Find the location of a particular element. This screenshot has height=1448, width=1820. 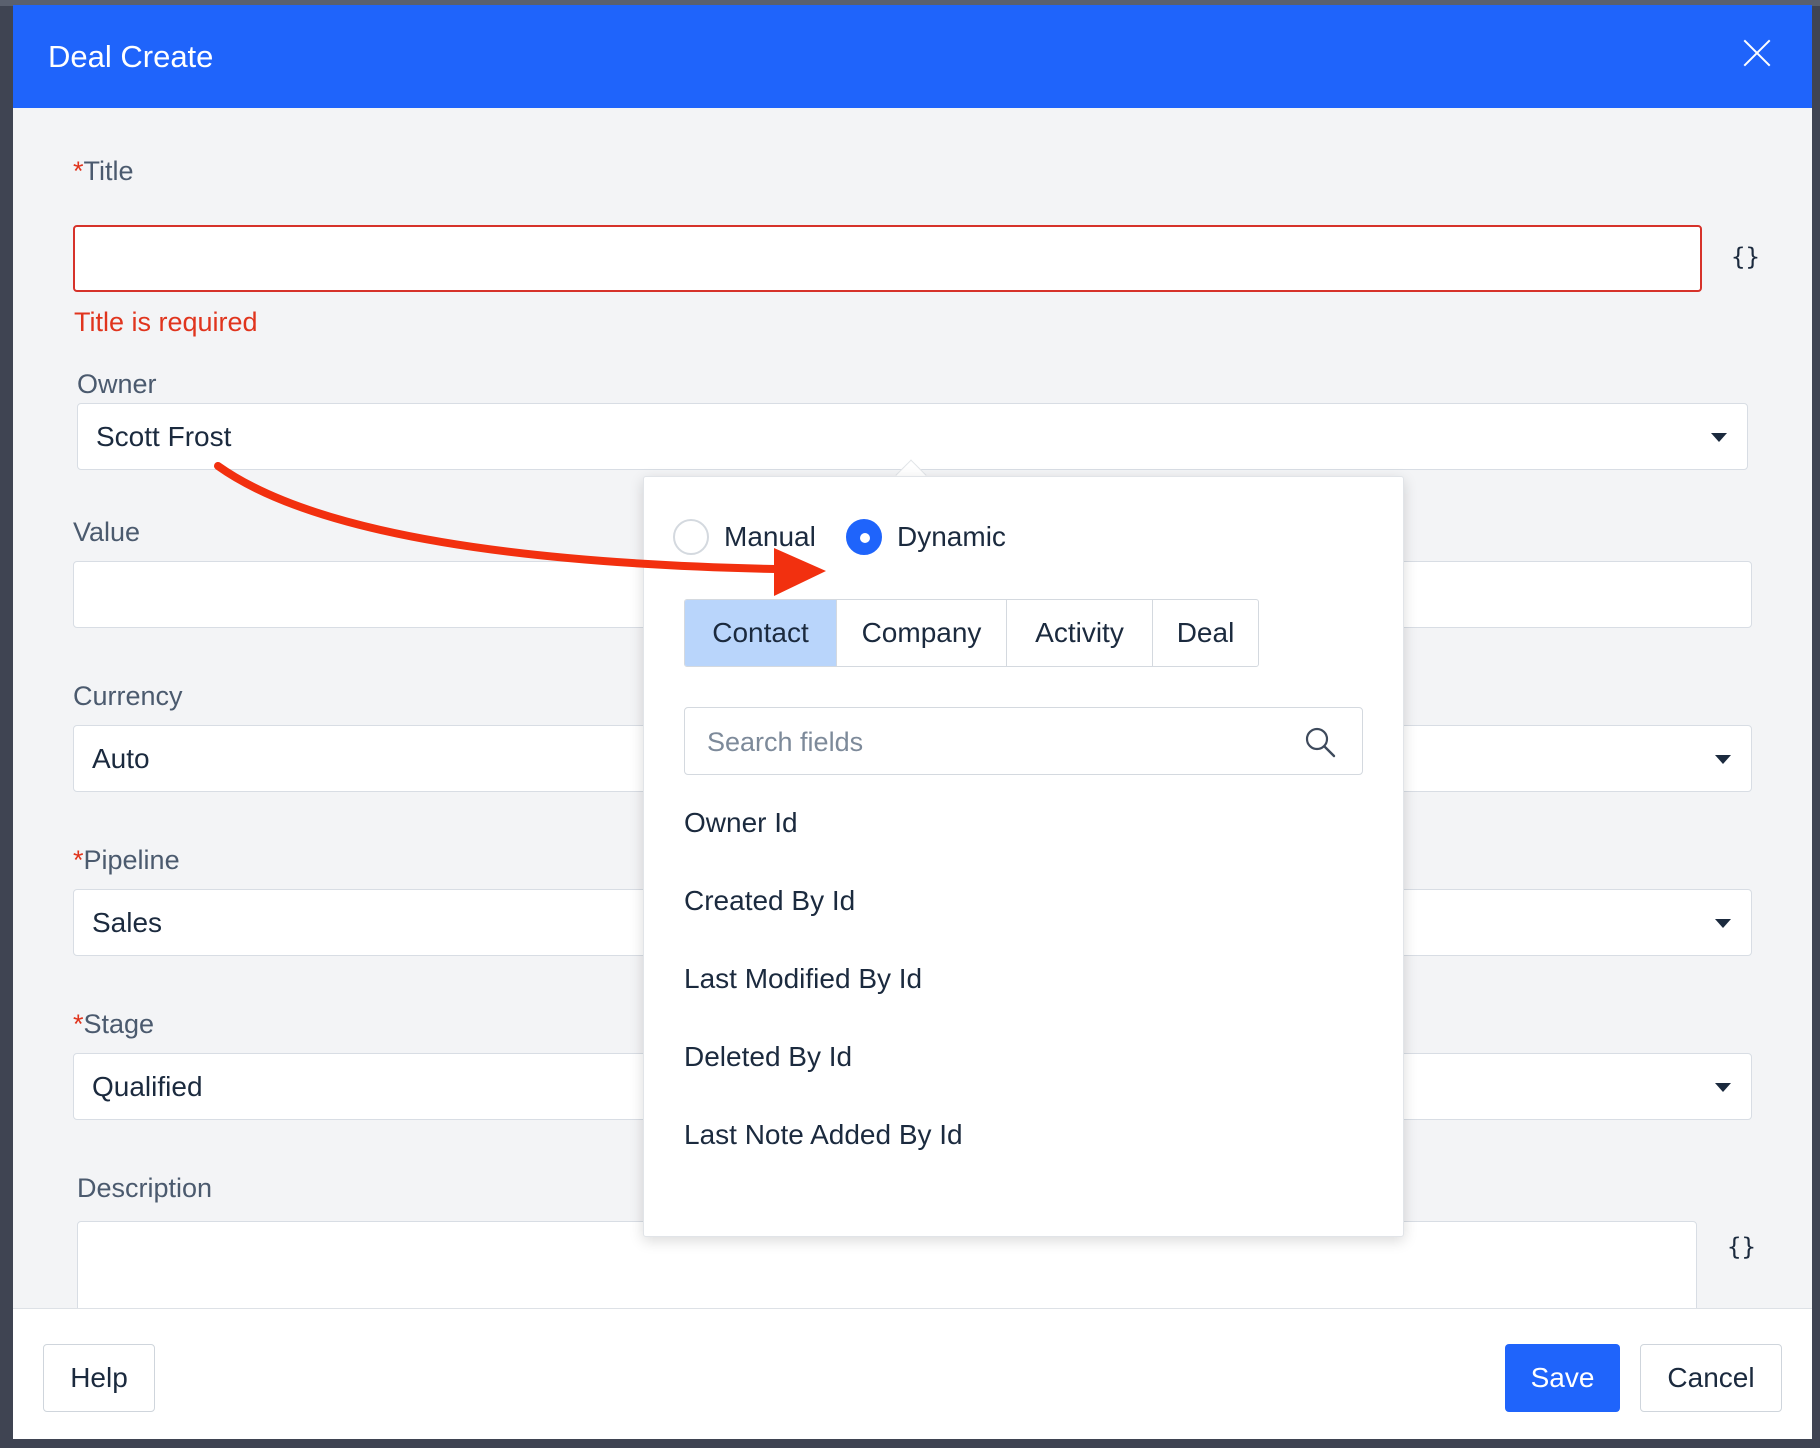

currency-value: Auto is located at coordinates (121, 758).